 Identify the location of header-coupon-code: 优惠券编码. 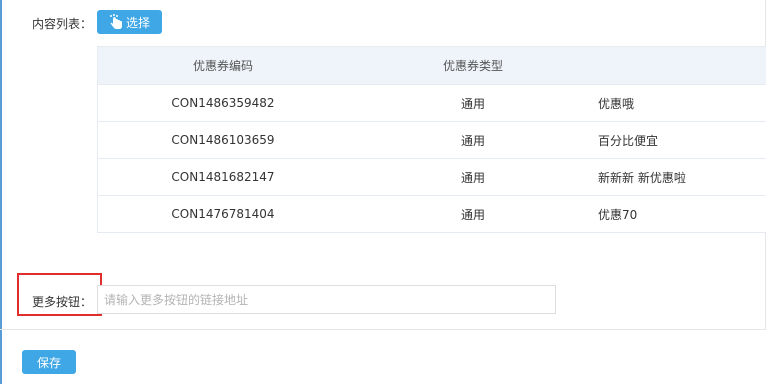
(222, 66).